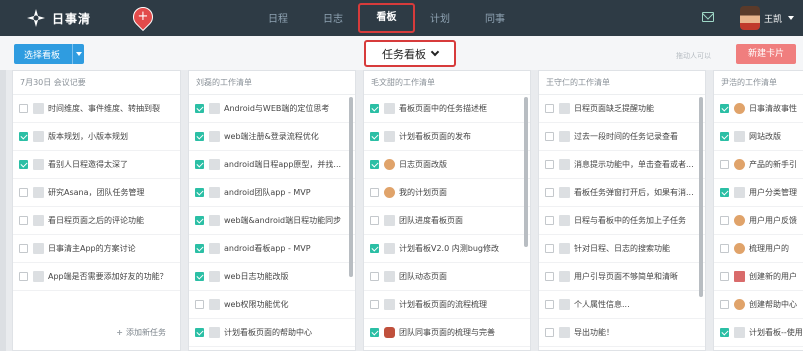  What do you see at coordinates (622, 221) in the screenshot?
I see `task-row: 日程与看板中的任务加上子任务` at bounding box center [622, 221].